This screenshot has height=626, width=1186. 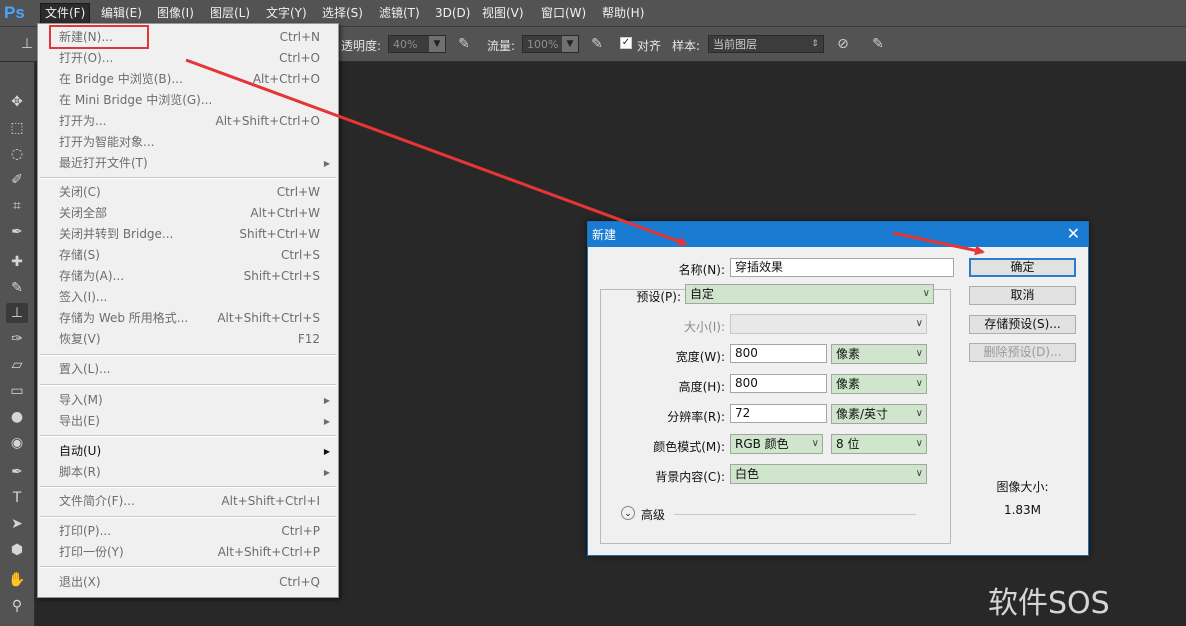 I want to click on menu-separator, so click(x=188, y=517).